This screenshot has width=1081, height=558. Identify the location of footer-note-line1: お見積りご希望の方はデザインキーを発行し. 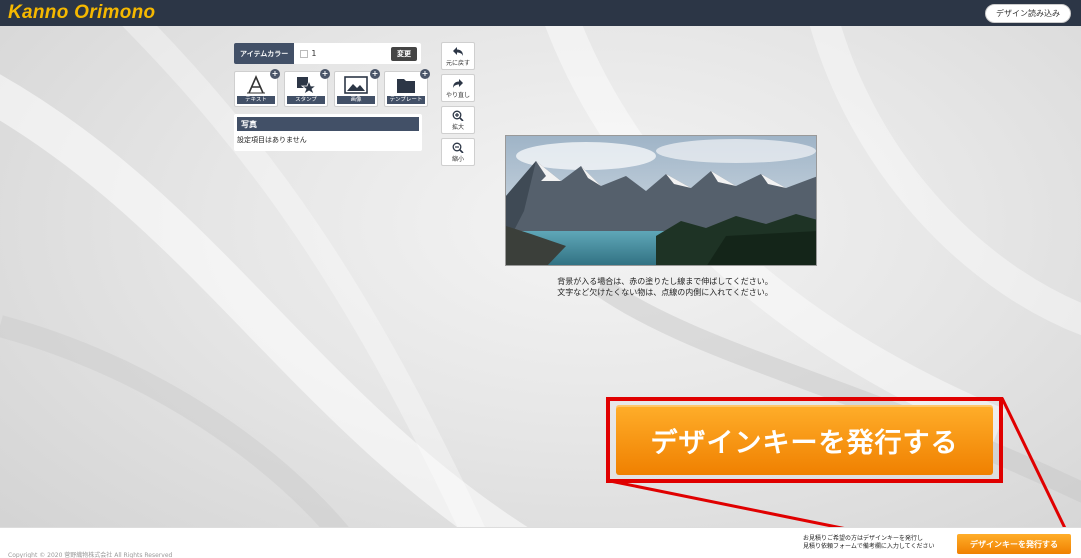
(863, 538).